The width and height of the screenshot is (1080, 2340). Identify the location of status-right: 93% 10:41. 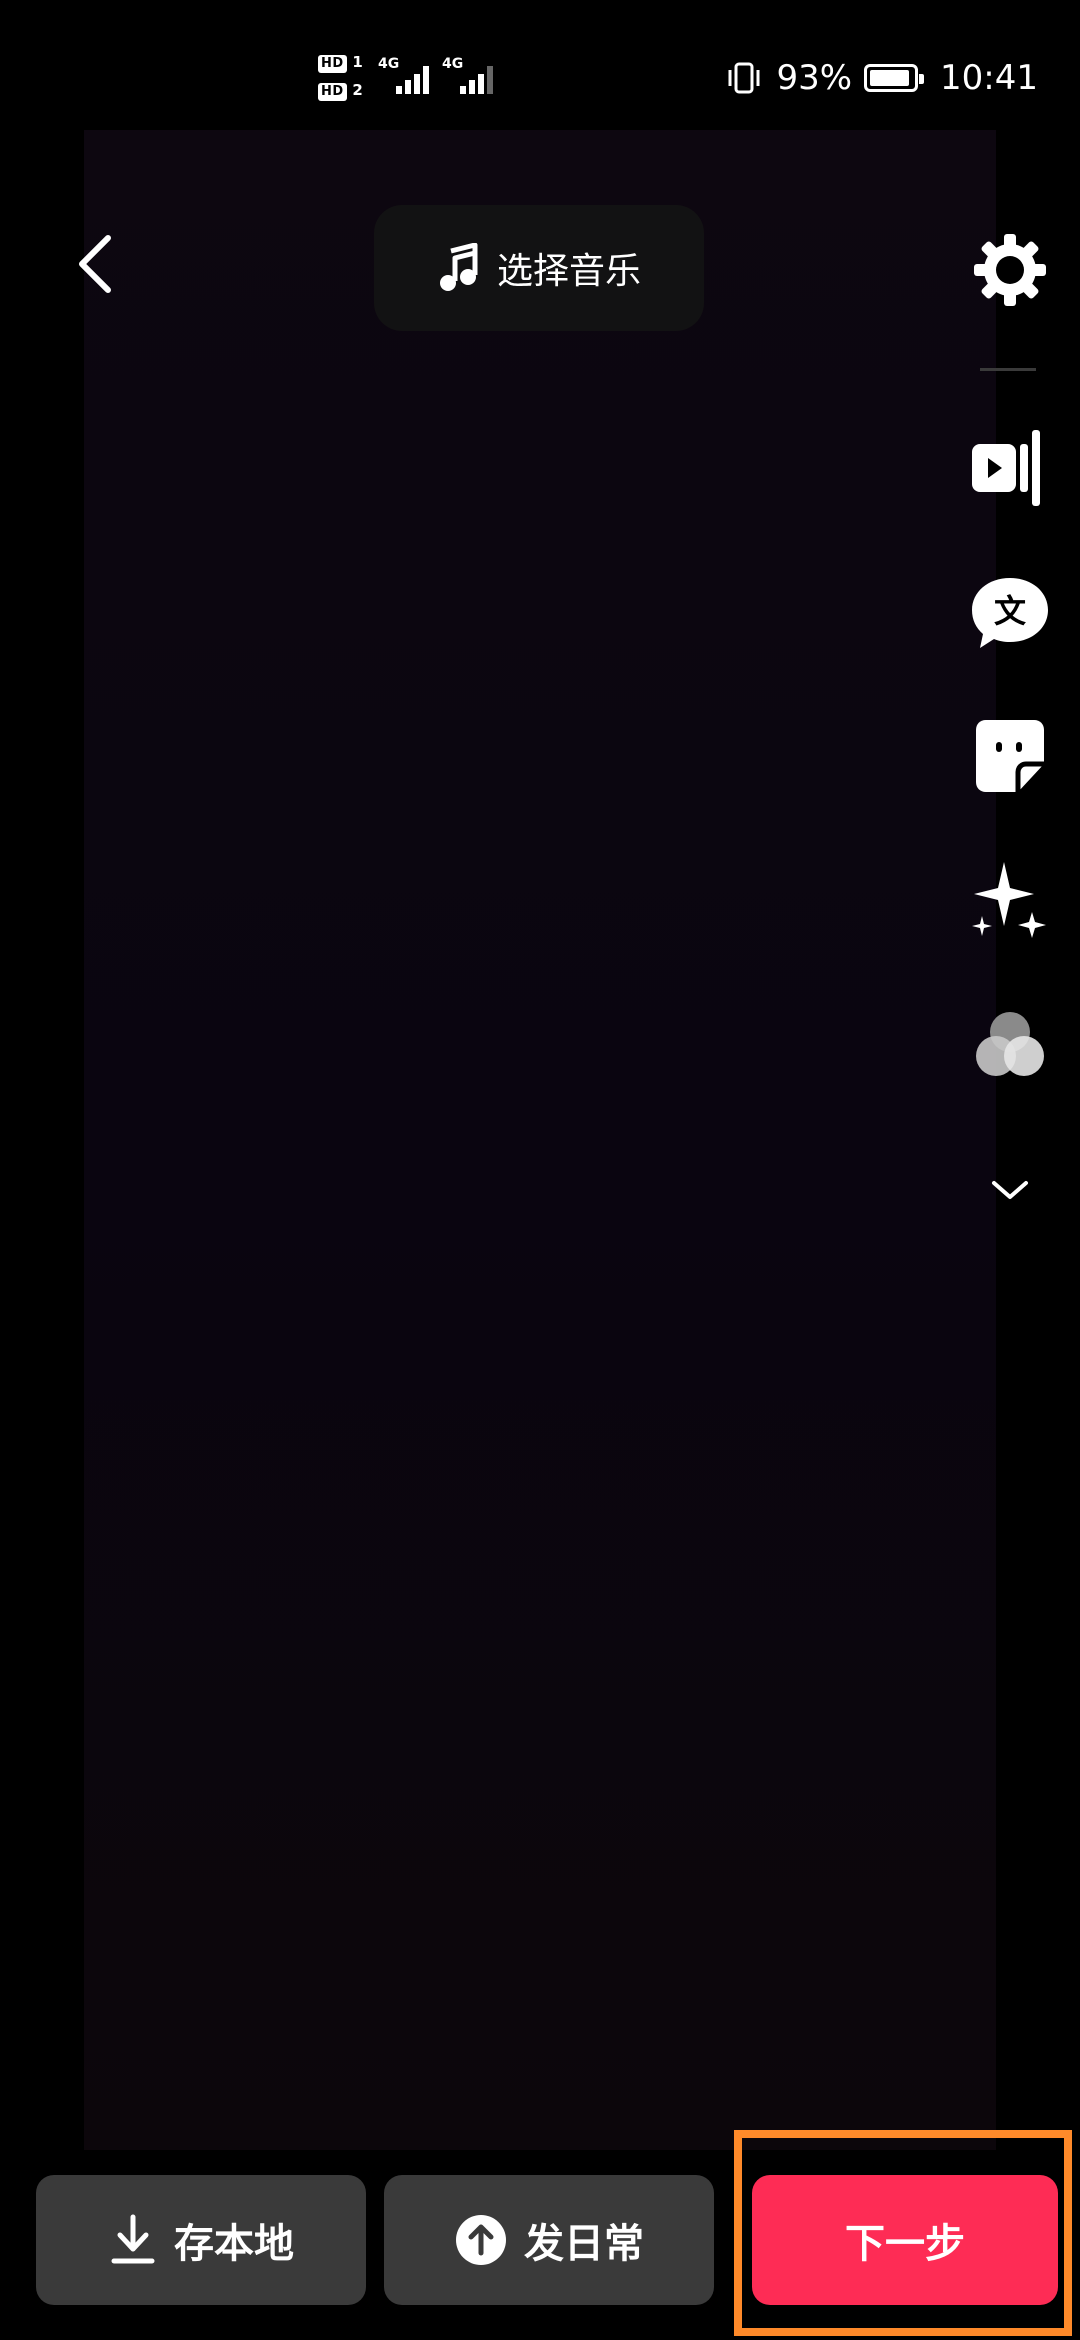
(881, 78).